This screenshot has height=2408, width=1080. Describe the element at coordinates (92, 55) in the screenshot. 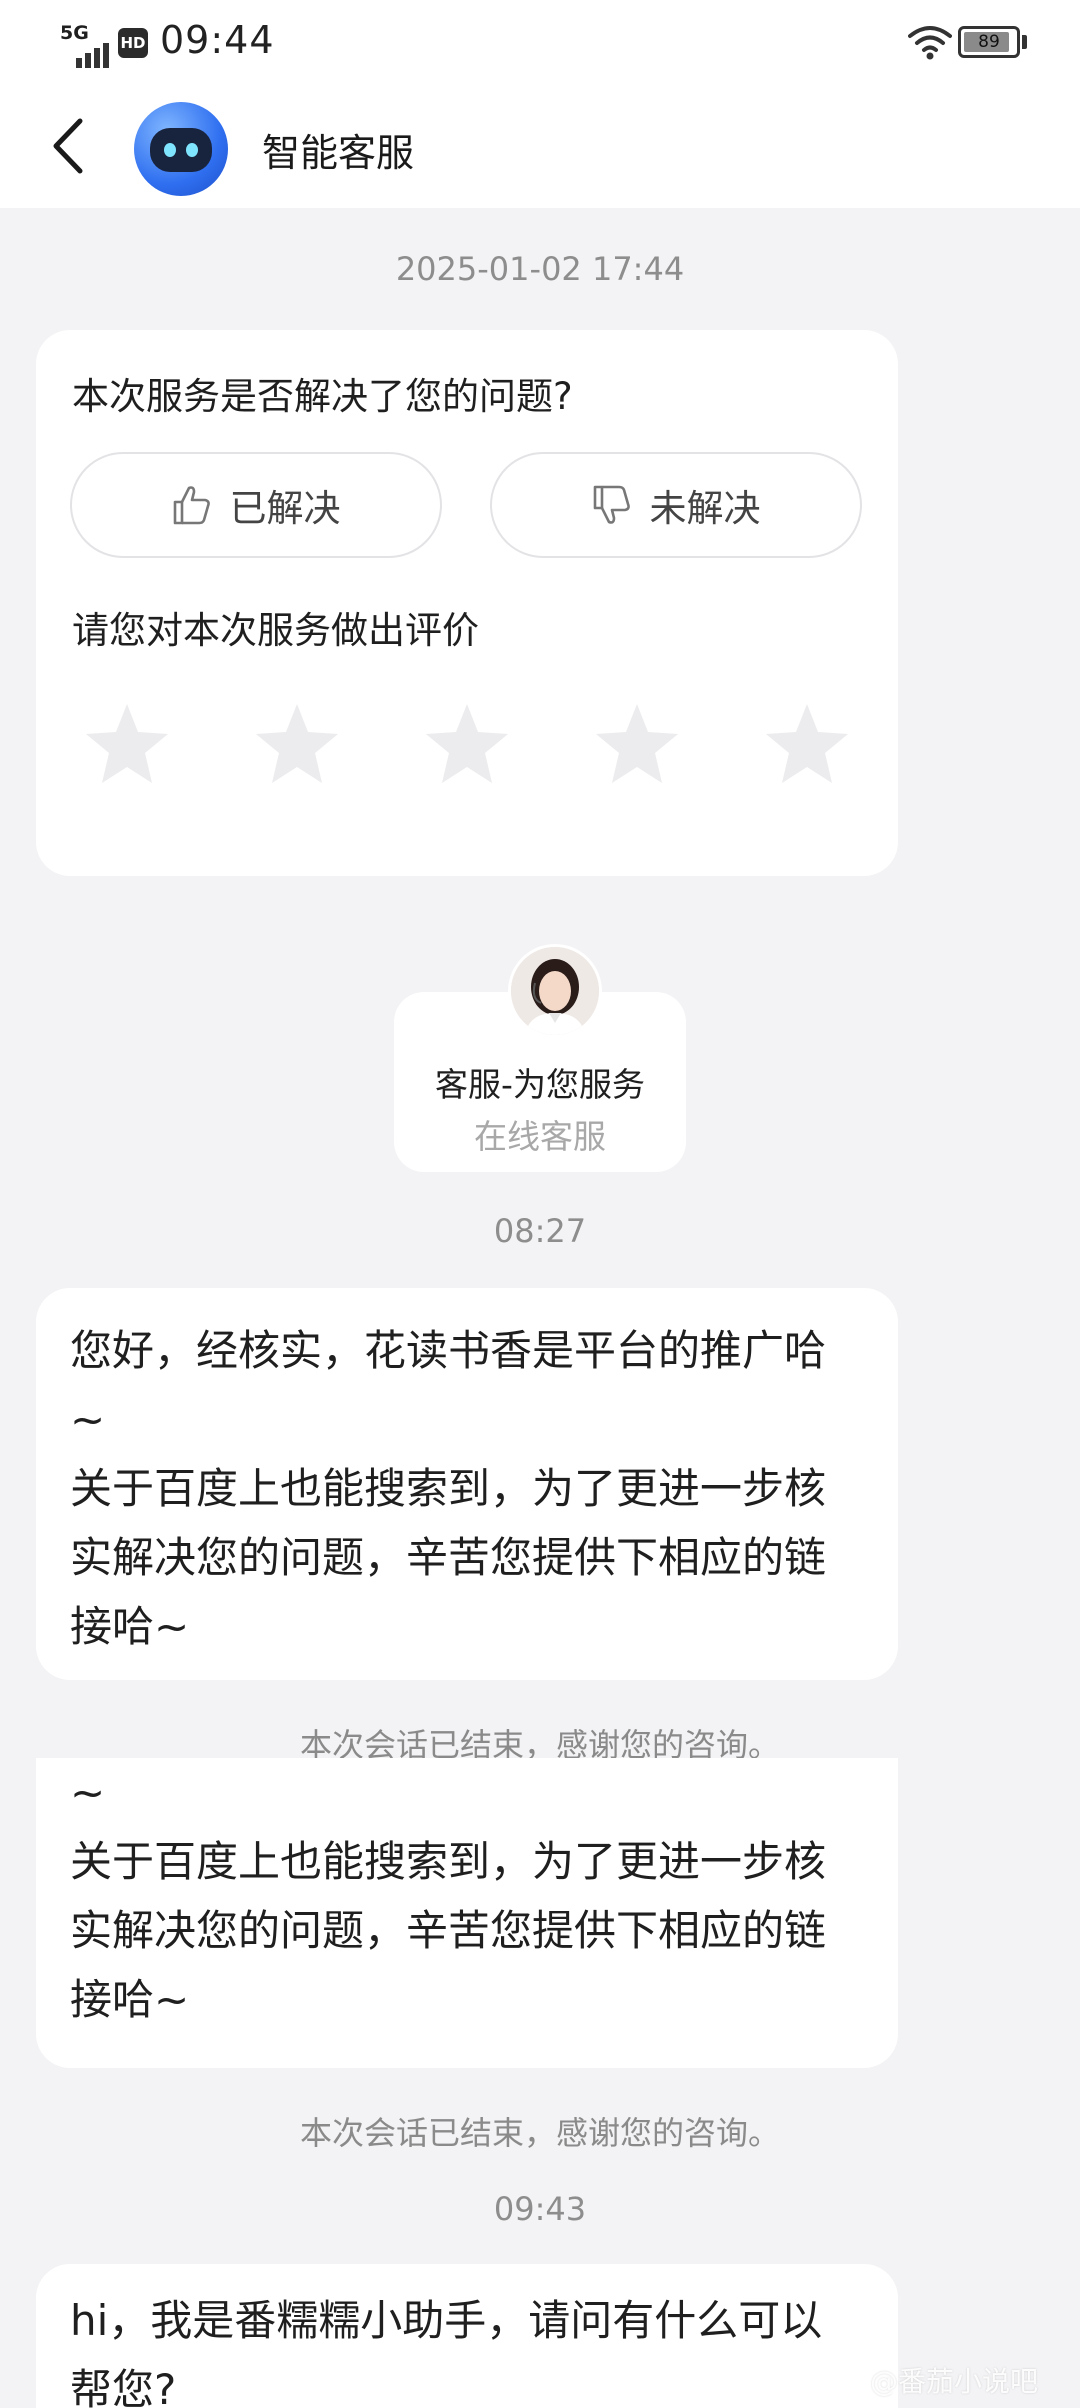

I see `signal-icon` at that location.